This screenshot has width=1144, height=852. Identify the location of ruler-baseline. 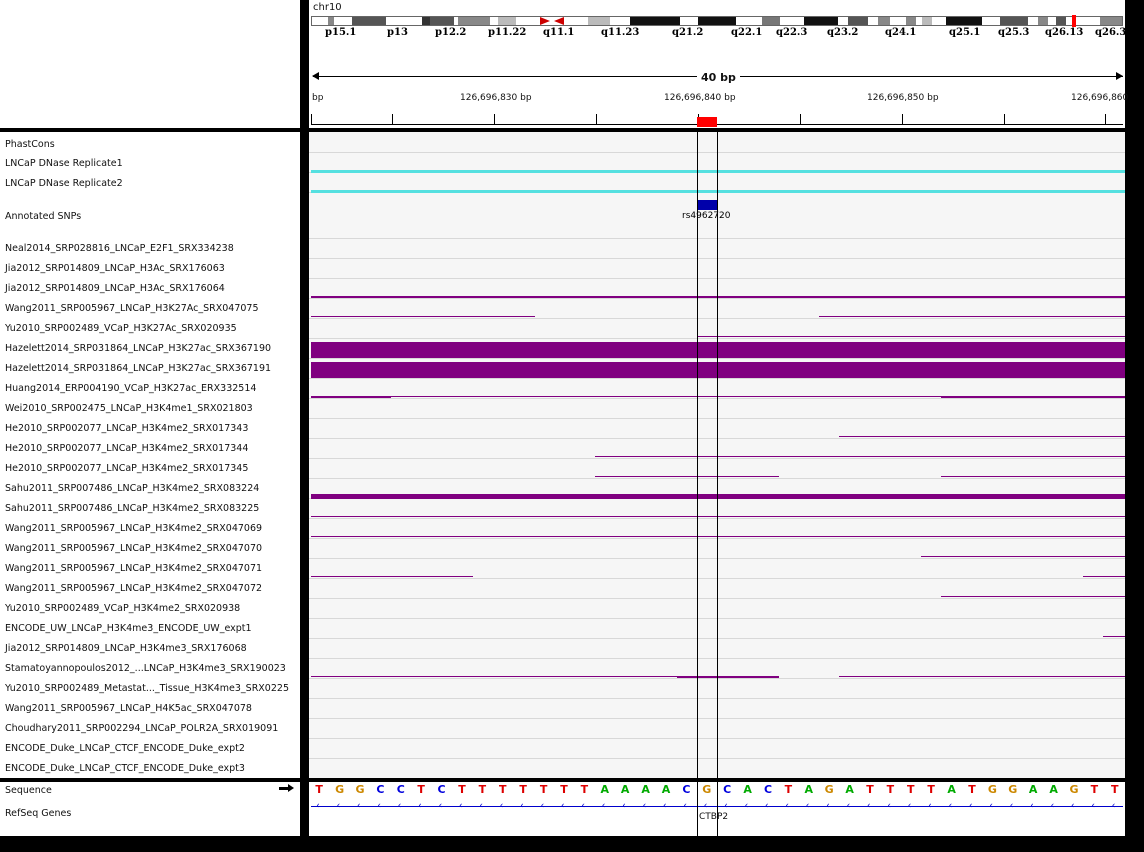
(717, 124).